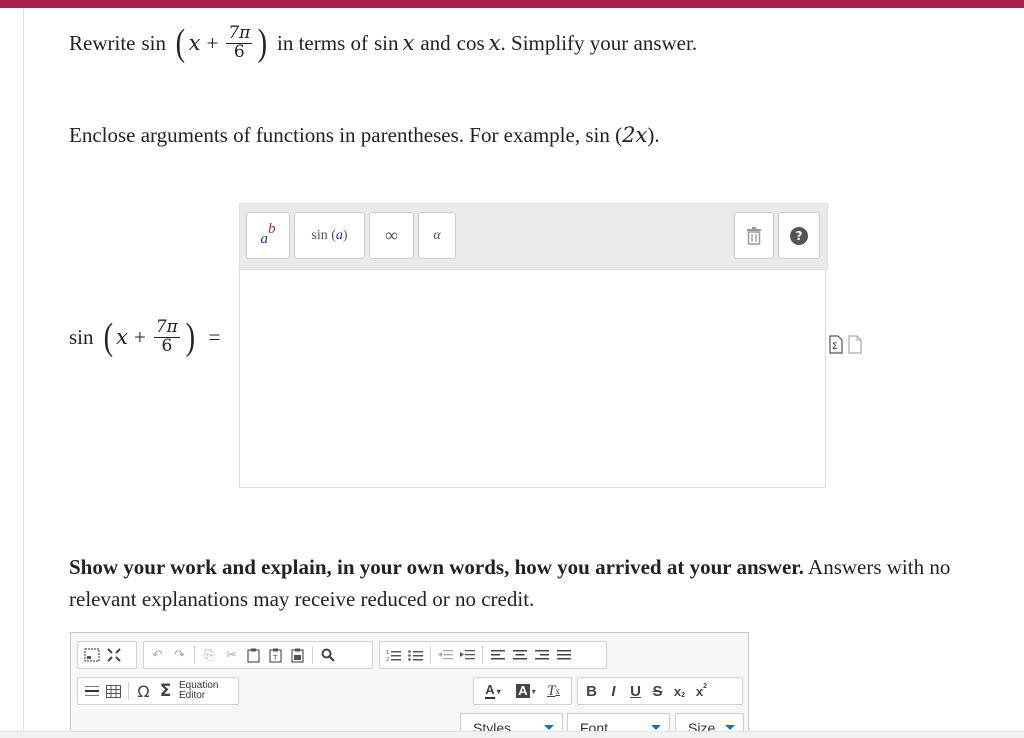  Describe the element at coordinates (467, 655) in the screenshot. I see `indent-icon` at that location.